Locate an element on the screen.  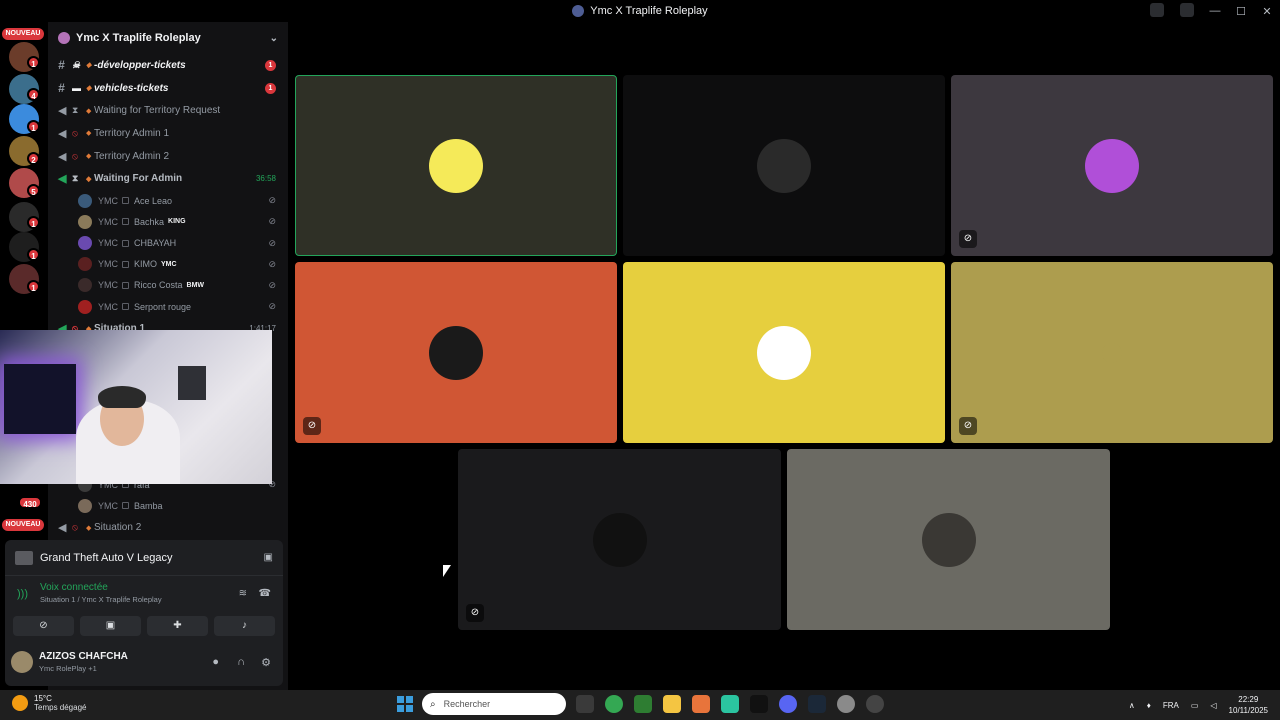
minimize-button: — is located at coordinates (1215, 11).